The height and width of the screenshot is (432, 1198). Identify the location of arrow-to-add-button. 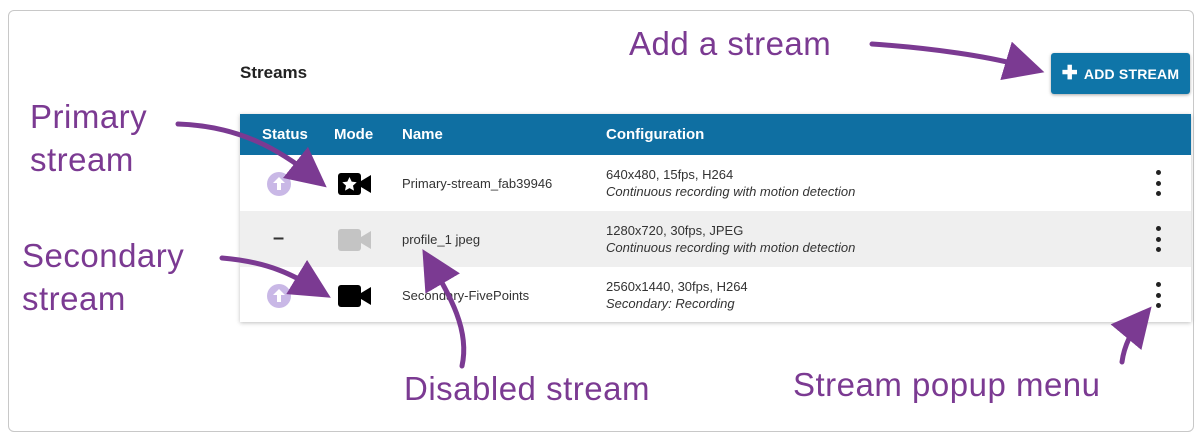
(957, 60).